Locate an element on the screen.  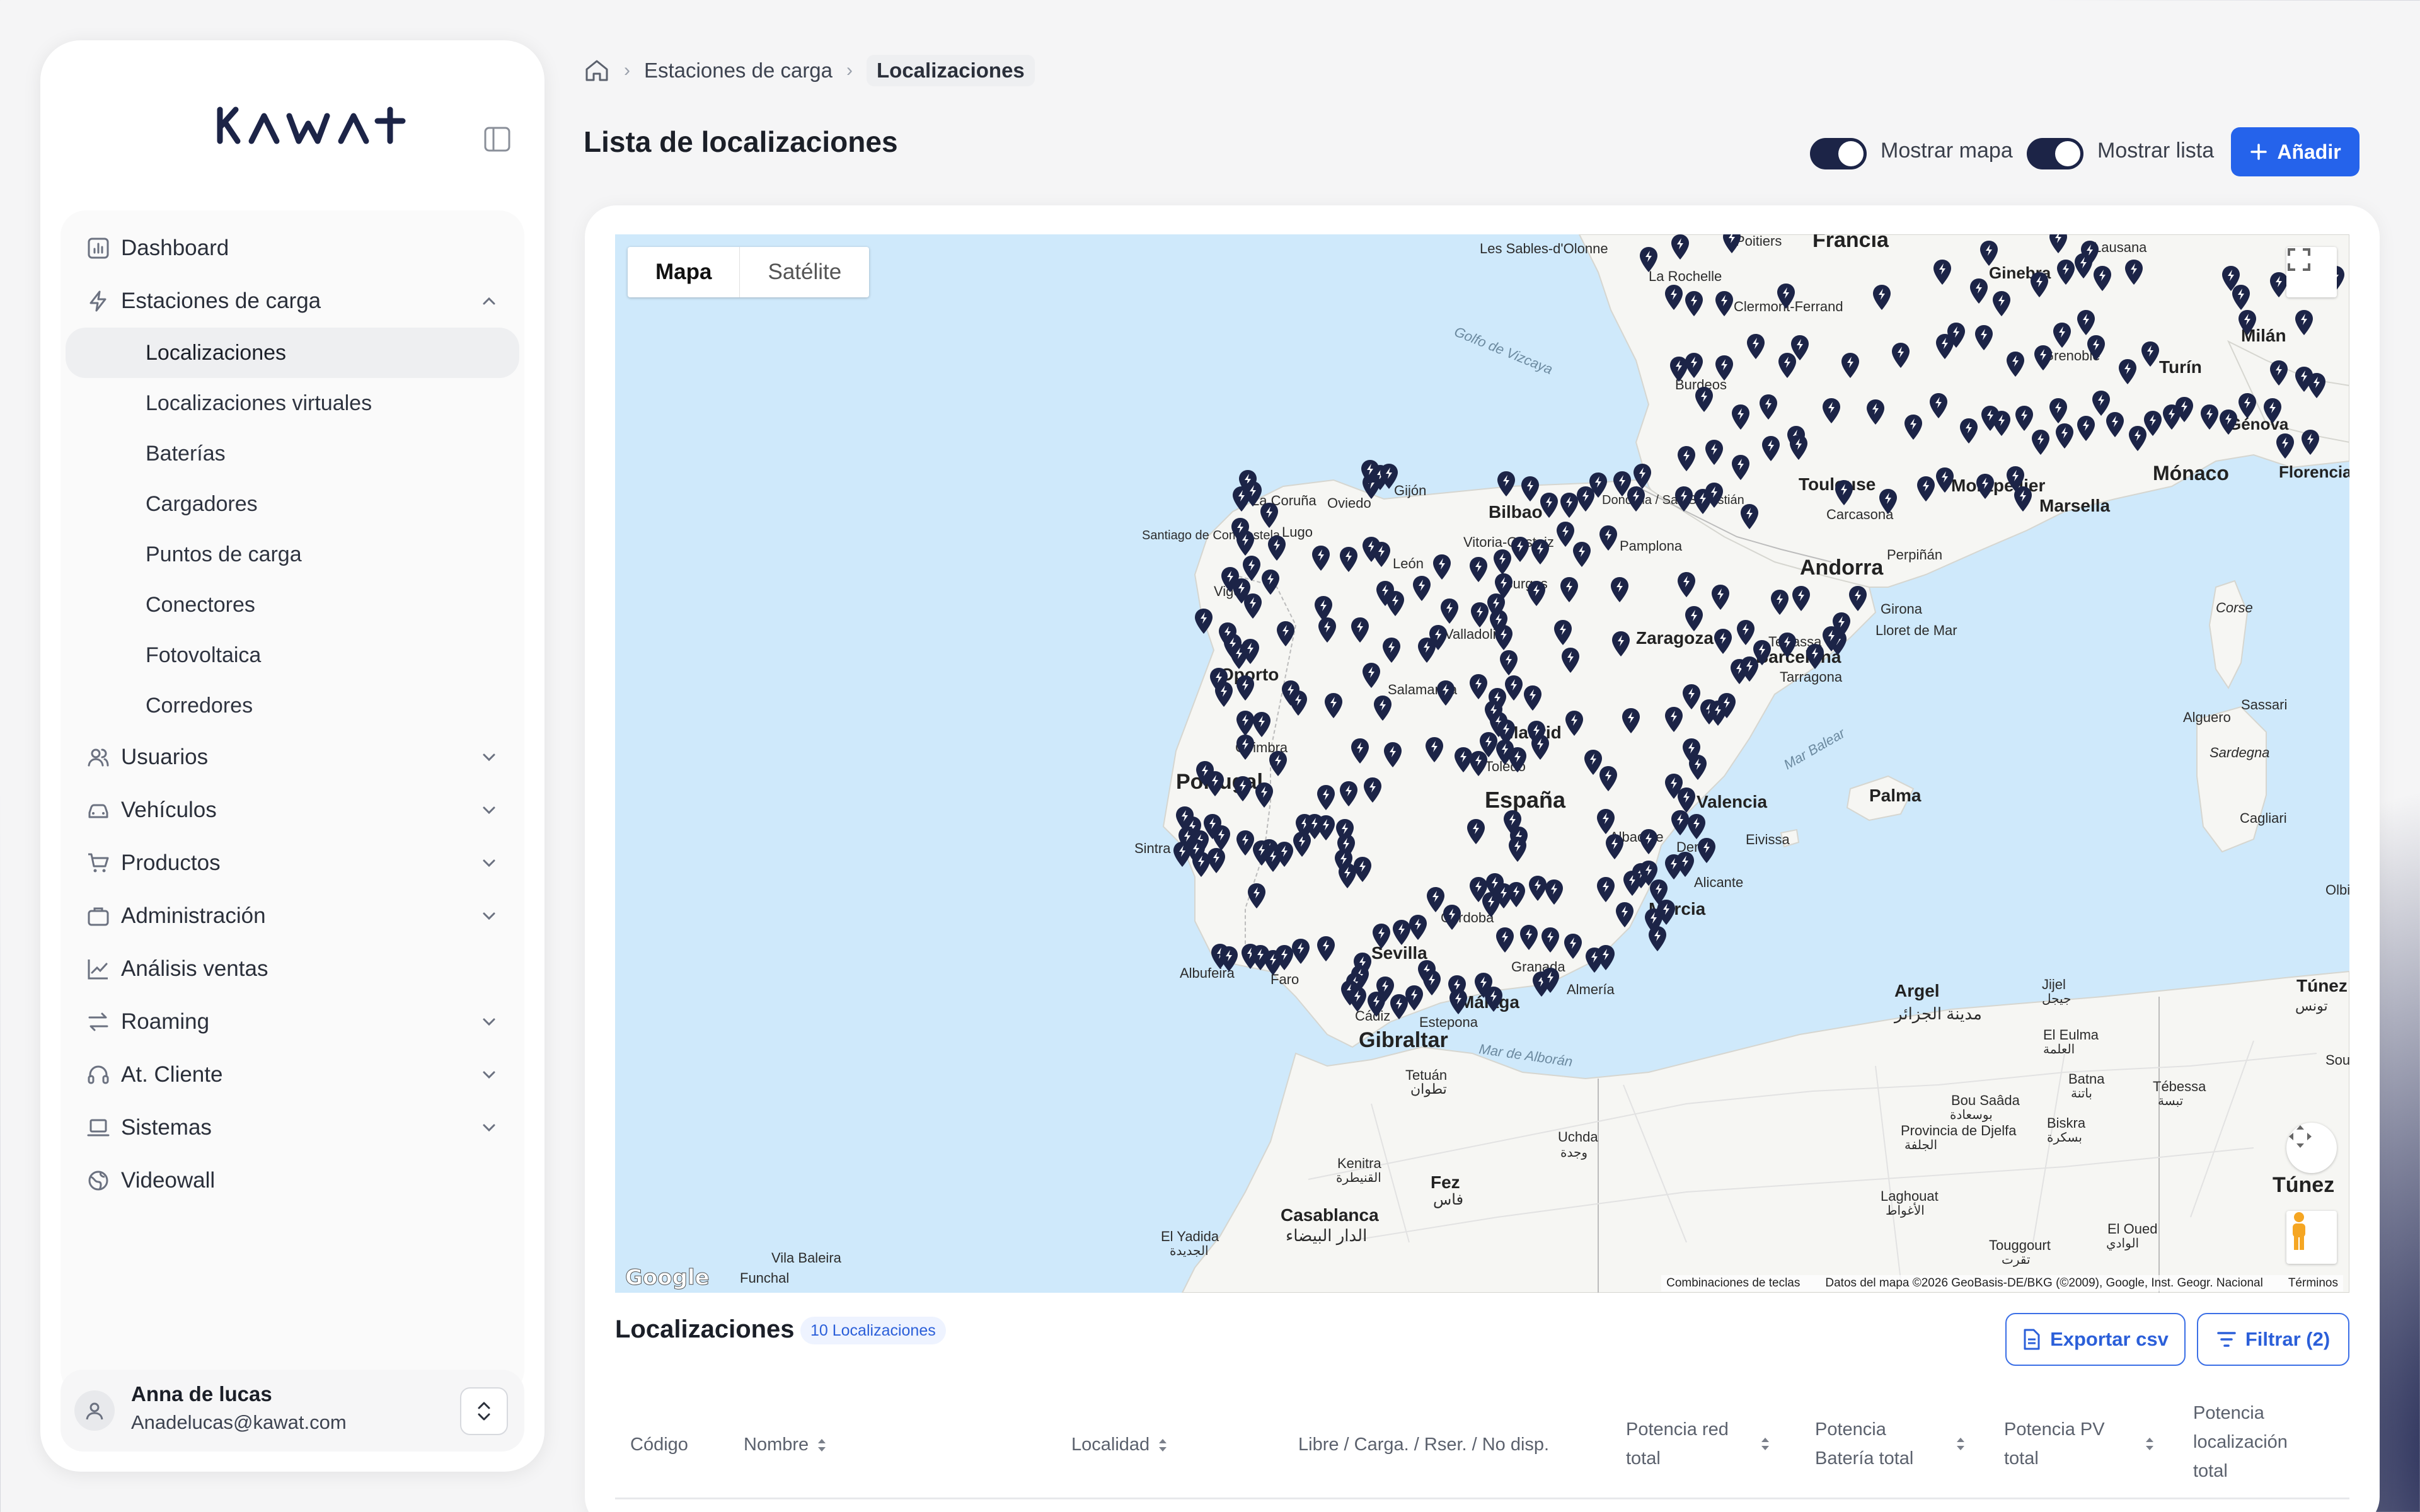
svg-text: Bou Saâda is located at coordinates (1985, 1100).